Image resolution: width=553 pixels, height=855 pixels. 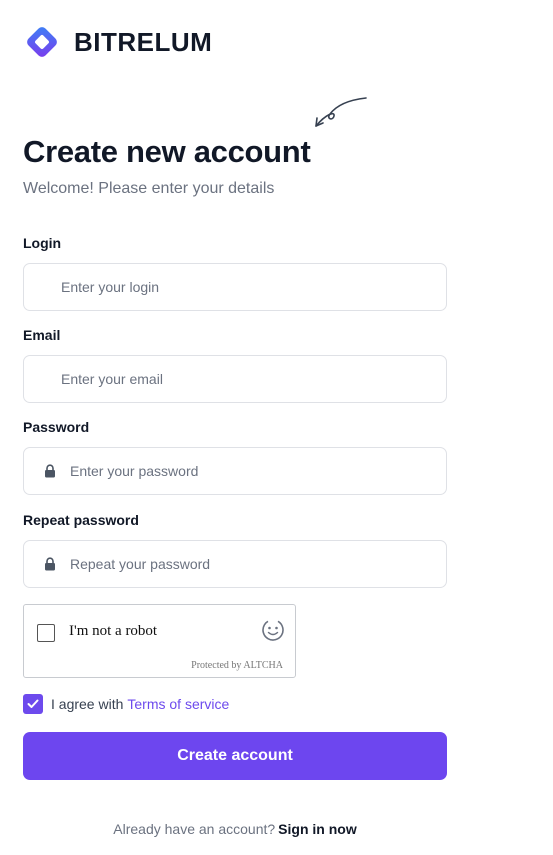 I want to click on decorative-arrow-icon, so click(x=341, y=112).